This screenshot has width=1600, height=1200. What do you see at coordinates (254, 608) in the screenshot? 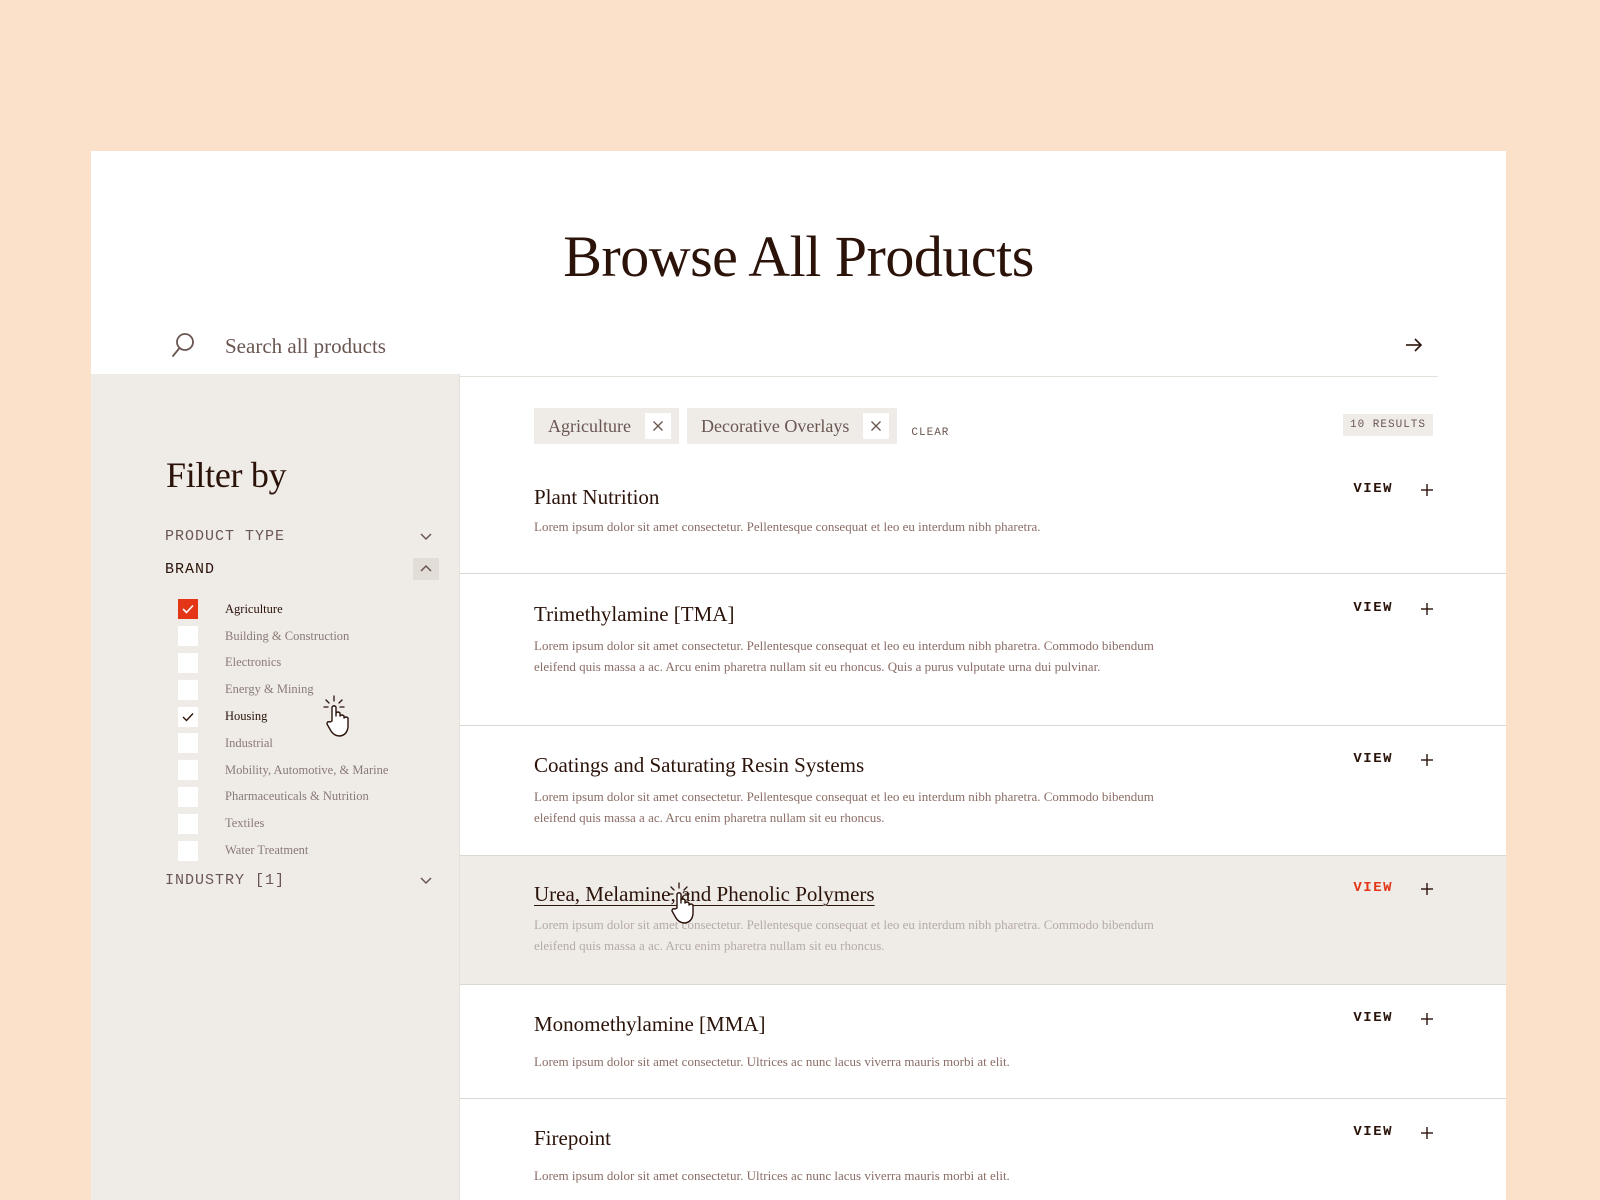
I see `brand-option-label: Agriculture` at bounding box center [254, 608].